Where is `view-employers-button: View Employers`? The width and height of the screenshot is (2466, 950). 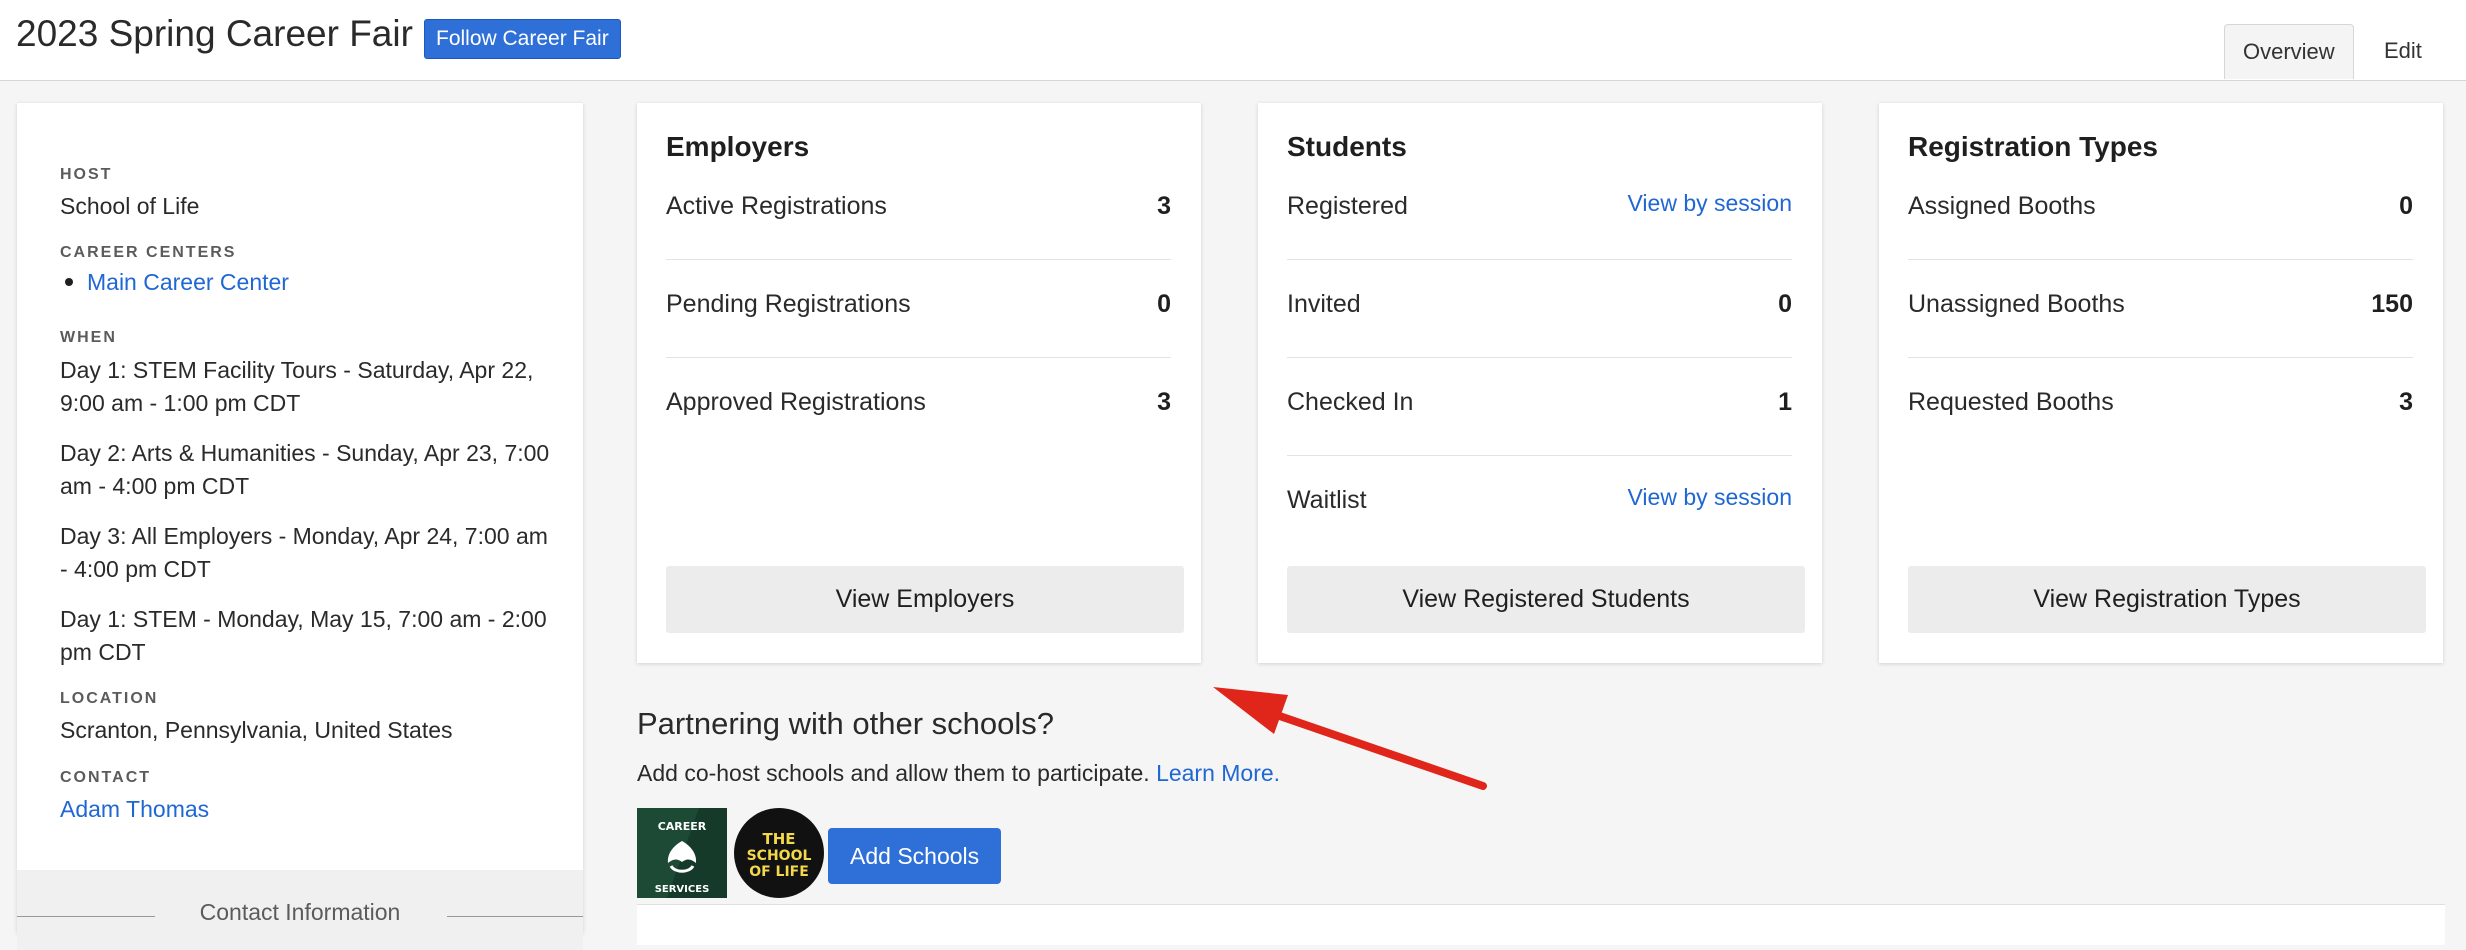 view-employers-button: View Employers is located at coordinates (925, 599).